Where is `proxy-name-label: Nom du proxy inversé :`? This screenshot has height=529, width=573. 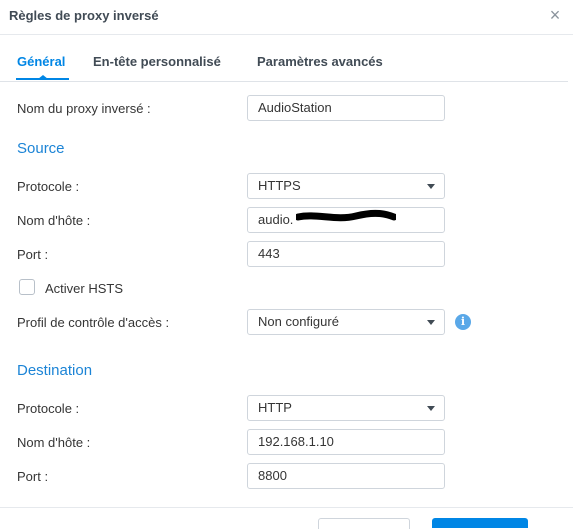 proxy-name-label: Nom du proxy inversé : is located at coordinates (84, 108).